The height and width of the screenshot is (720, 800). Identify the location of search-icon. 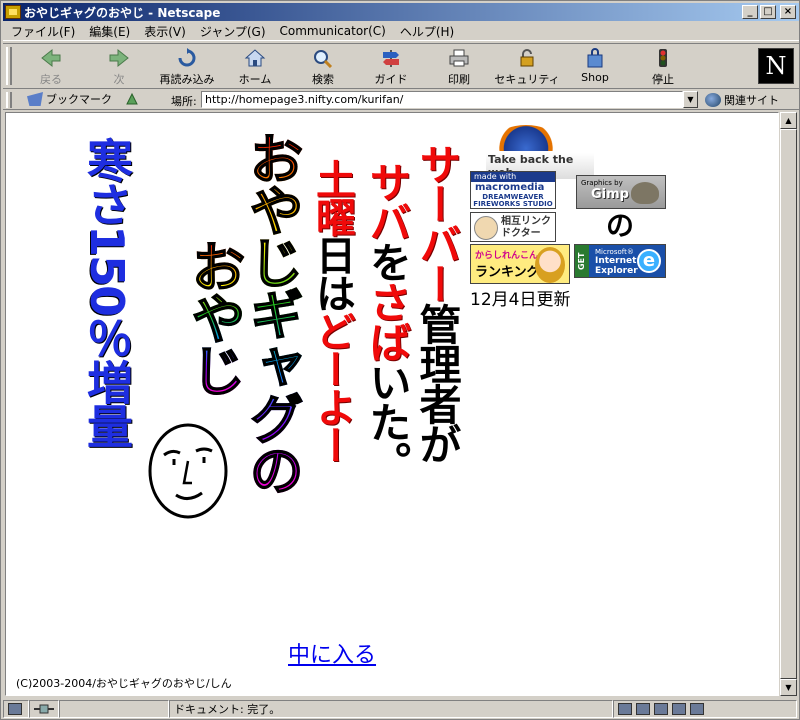
(323, 58).